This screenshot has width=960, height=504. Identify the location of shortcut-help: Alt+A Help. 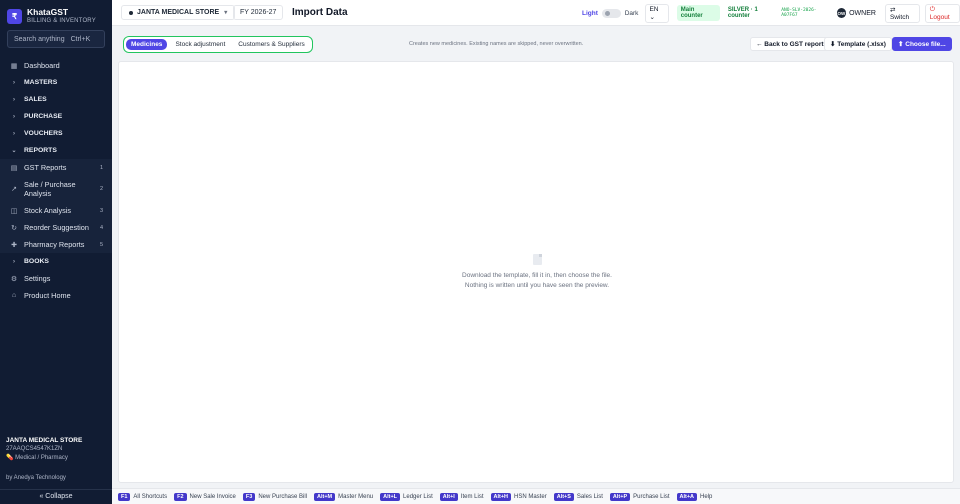
(694, 496).